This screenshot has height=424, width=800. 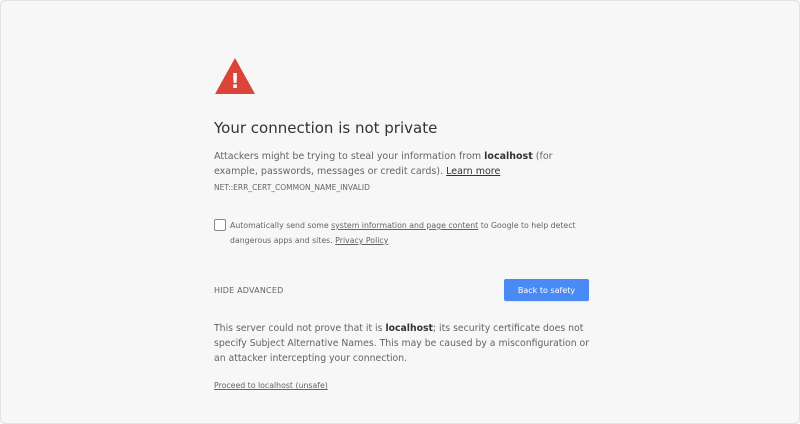 I want to click on checkbox-text-prefix: Automatically send some, so click(x=281, y=225).